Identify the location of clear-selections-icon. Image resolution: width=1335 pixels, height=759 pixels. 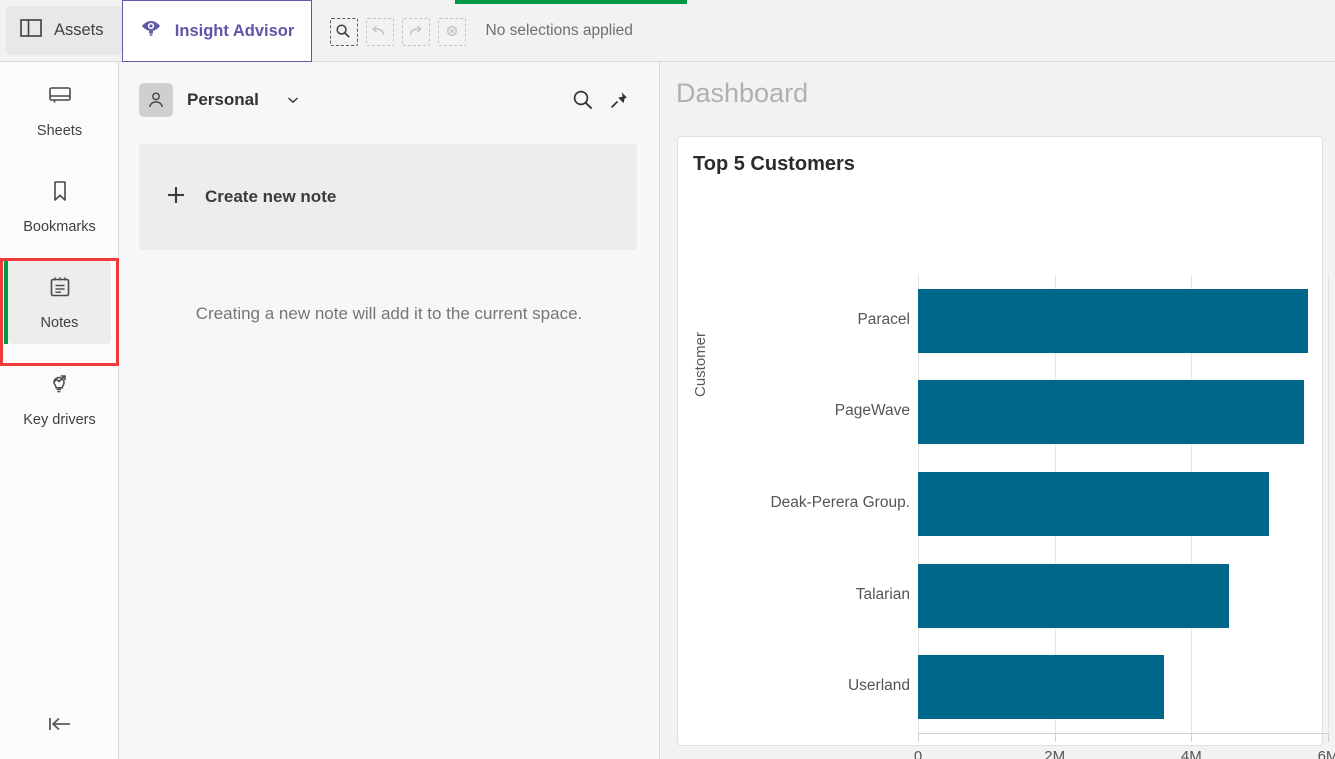
(451, 31).